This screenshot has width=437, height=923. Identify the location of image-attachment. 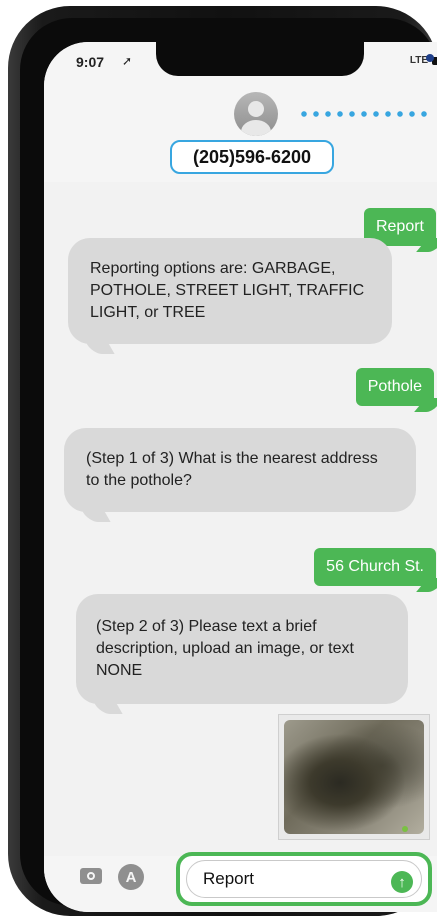
(354, 777).